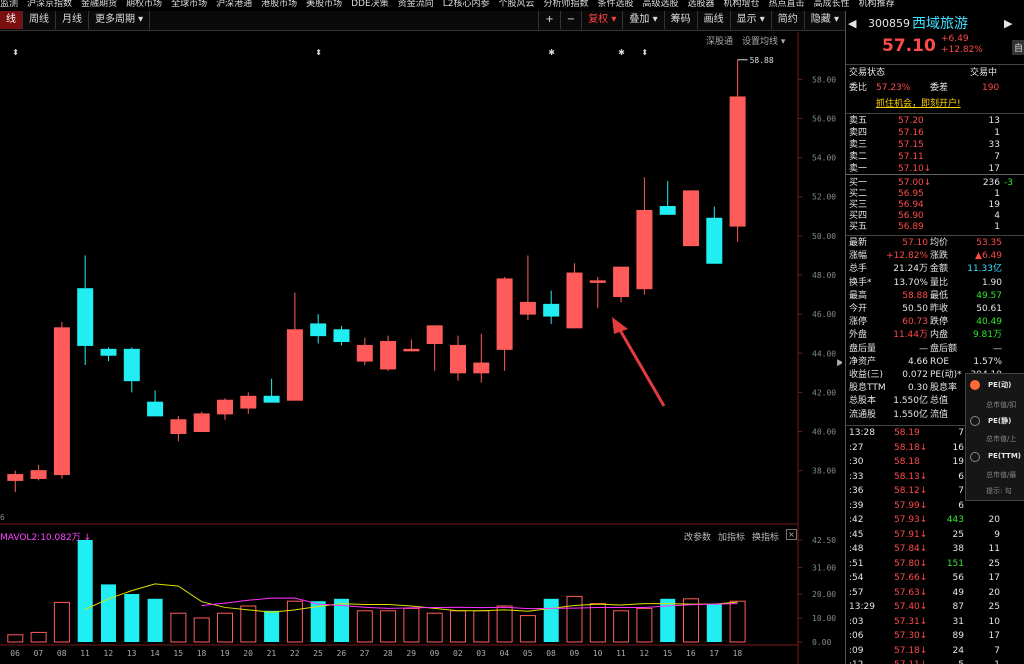 This screenshot has height=664, width=1024. What do you see at coordinates (548, 20) in the screenshot?
I see `zoom-in-button: +` at bounding box center [548, 20].